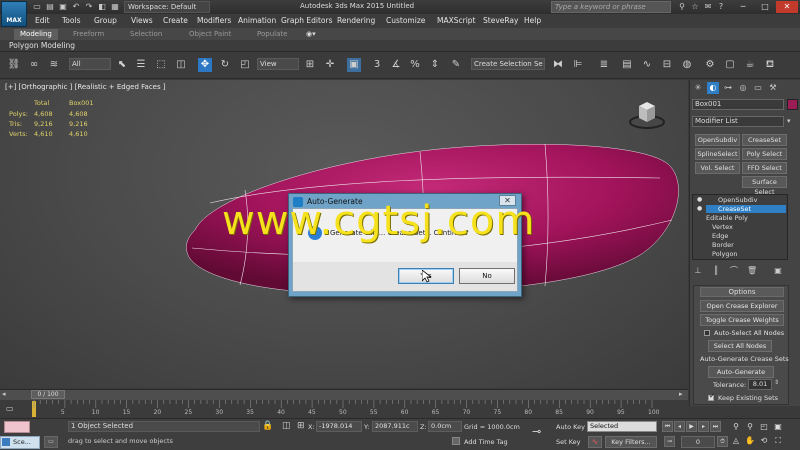 Image resolution: width=800 pixels, height=450 pixels. What do you see at coordinates (734, 271) in the screenshot?
I see `make-unique-icon: ⌒` at bounding box center [734, 271].